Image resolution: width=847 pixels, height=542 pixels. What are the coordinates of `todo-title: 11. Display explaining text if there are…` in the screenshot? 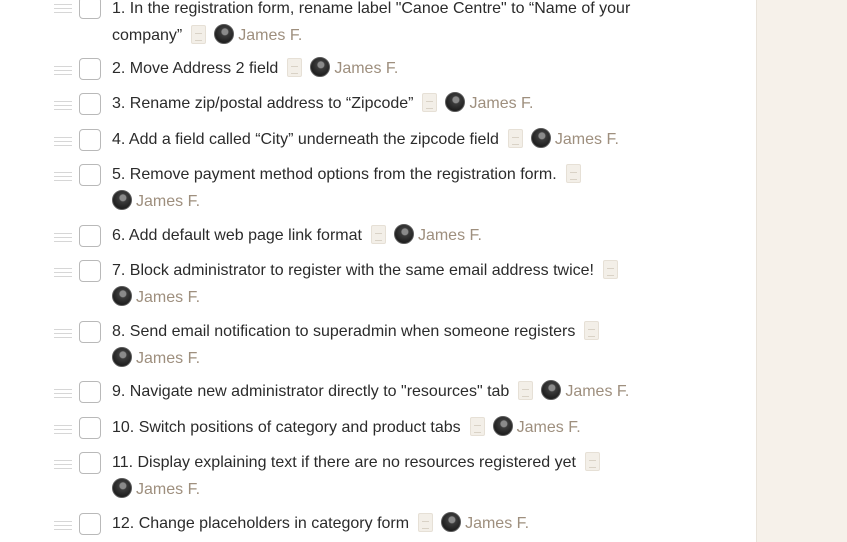 It's located at (344, 462).